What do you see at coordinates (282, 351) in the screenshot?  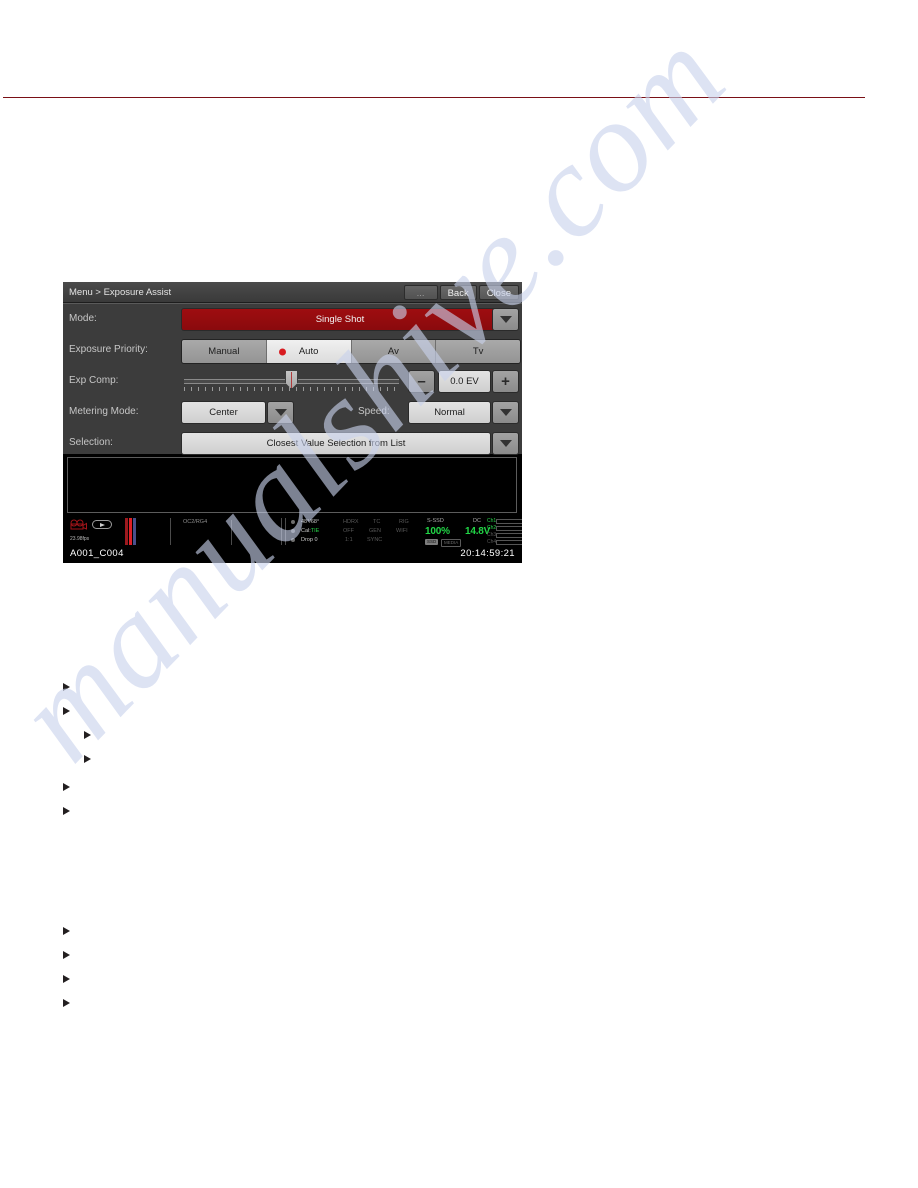 I see `selected-radio-icon` at bounding box center [282, 351].